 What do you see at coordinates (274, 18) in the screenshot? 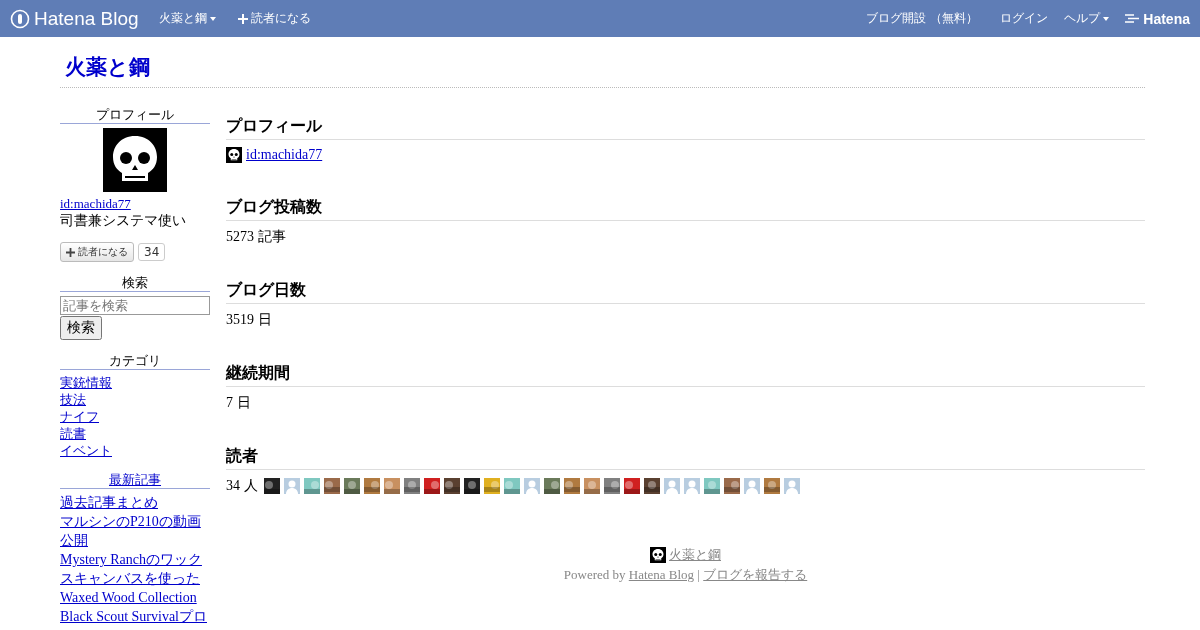
I see `subscribe-link: 読者になる` at bounding box center [274, 18].